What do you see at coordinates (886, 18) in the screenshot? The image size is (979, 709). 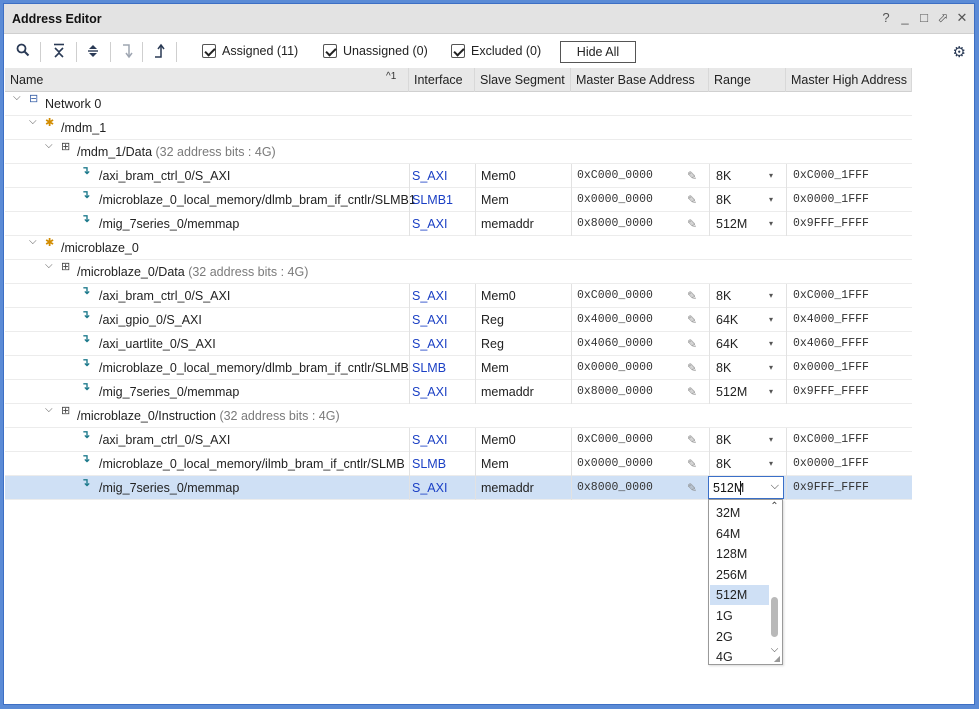 I see `help-icon: ?` at bounding box center [886, 18].